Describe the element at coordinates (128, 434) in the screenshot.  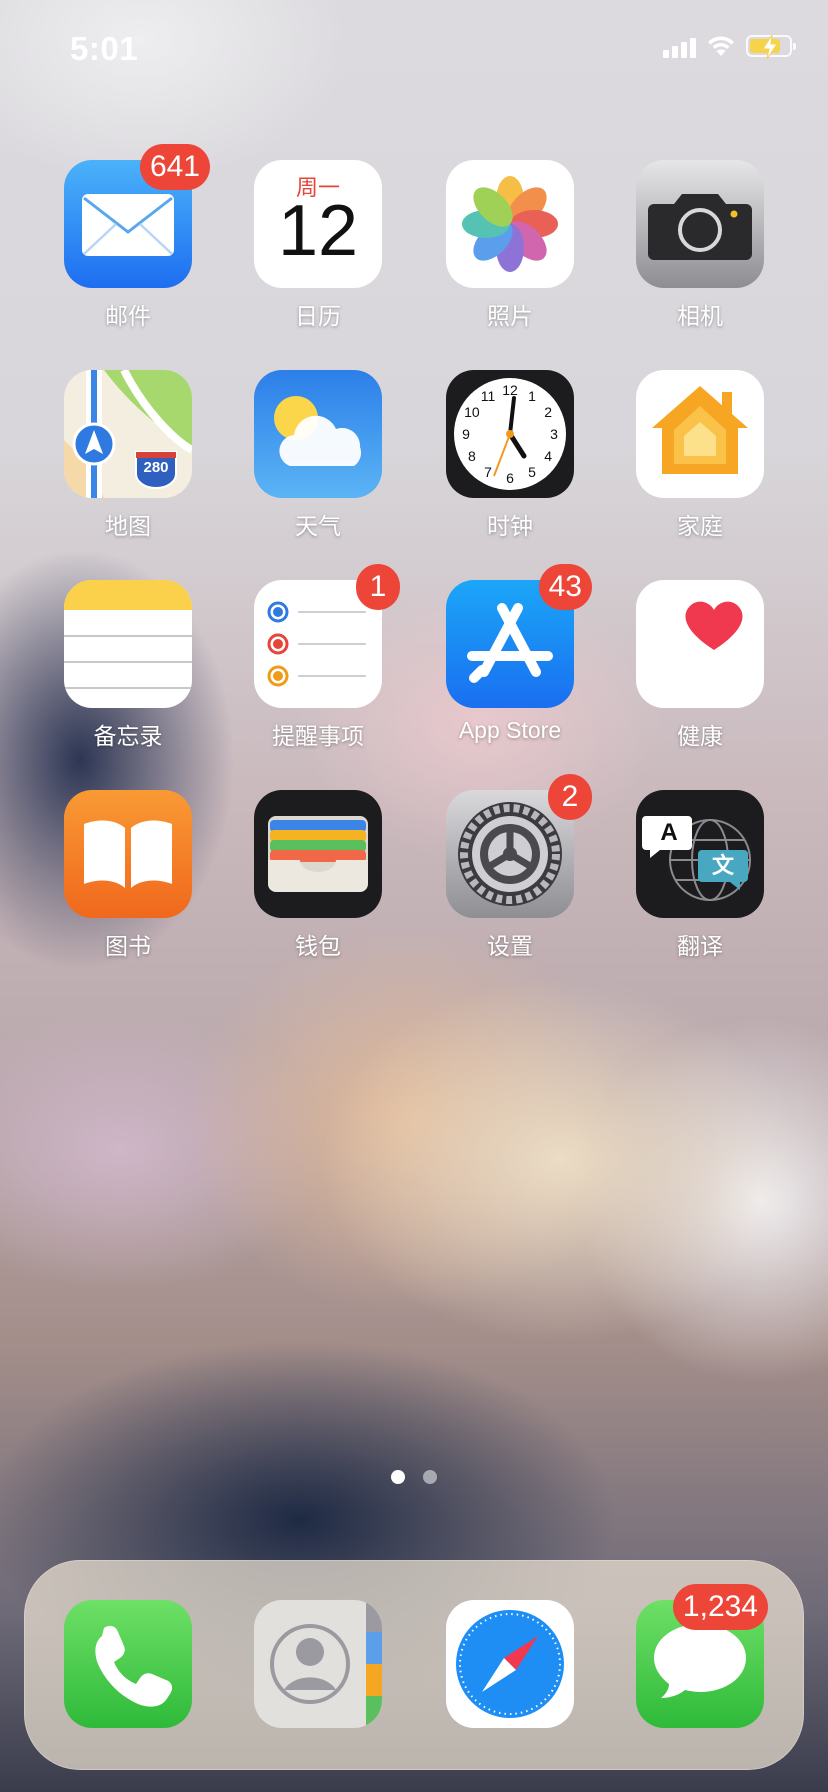
I see `maps-icon: 280` at that location.